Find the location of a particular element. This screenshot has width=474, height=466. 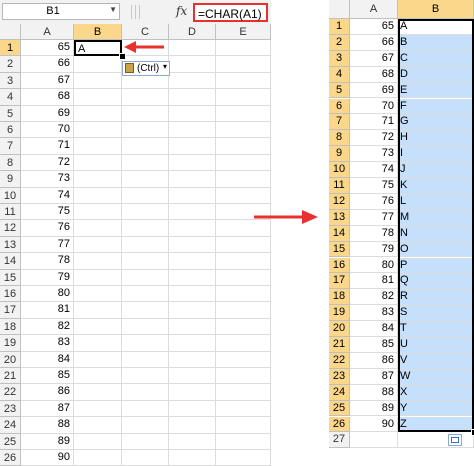

cell-a: 70 is located at coordinates (374, 106).